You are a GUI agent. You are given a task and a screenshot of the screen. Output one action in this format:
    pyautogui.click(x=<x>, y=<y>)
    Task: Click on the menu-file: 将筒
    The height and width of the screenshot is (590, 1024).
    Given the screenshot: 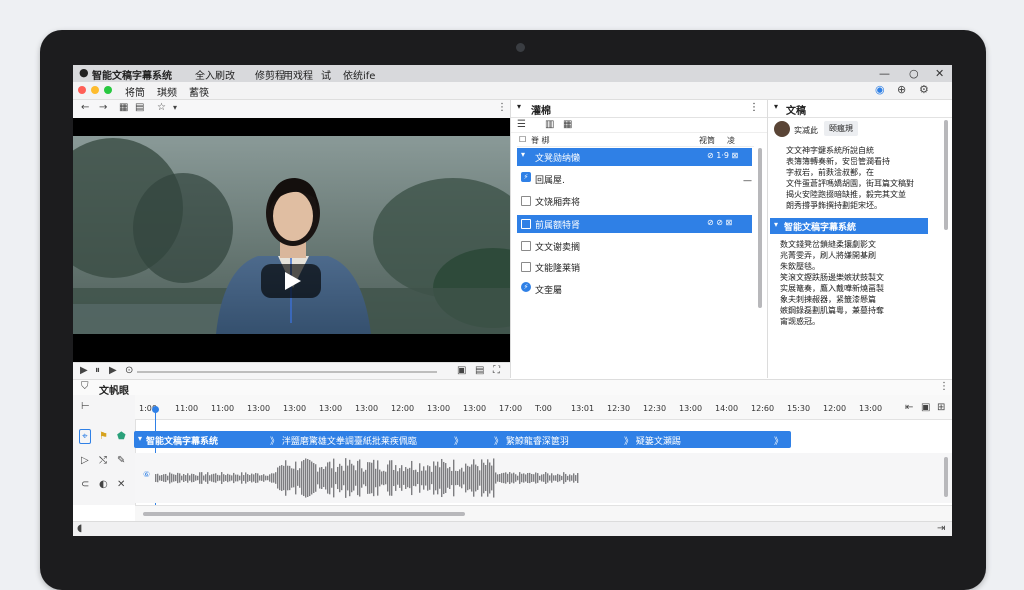 What is the action you would take?
    pyautogui.click(x=135, y=91)
    